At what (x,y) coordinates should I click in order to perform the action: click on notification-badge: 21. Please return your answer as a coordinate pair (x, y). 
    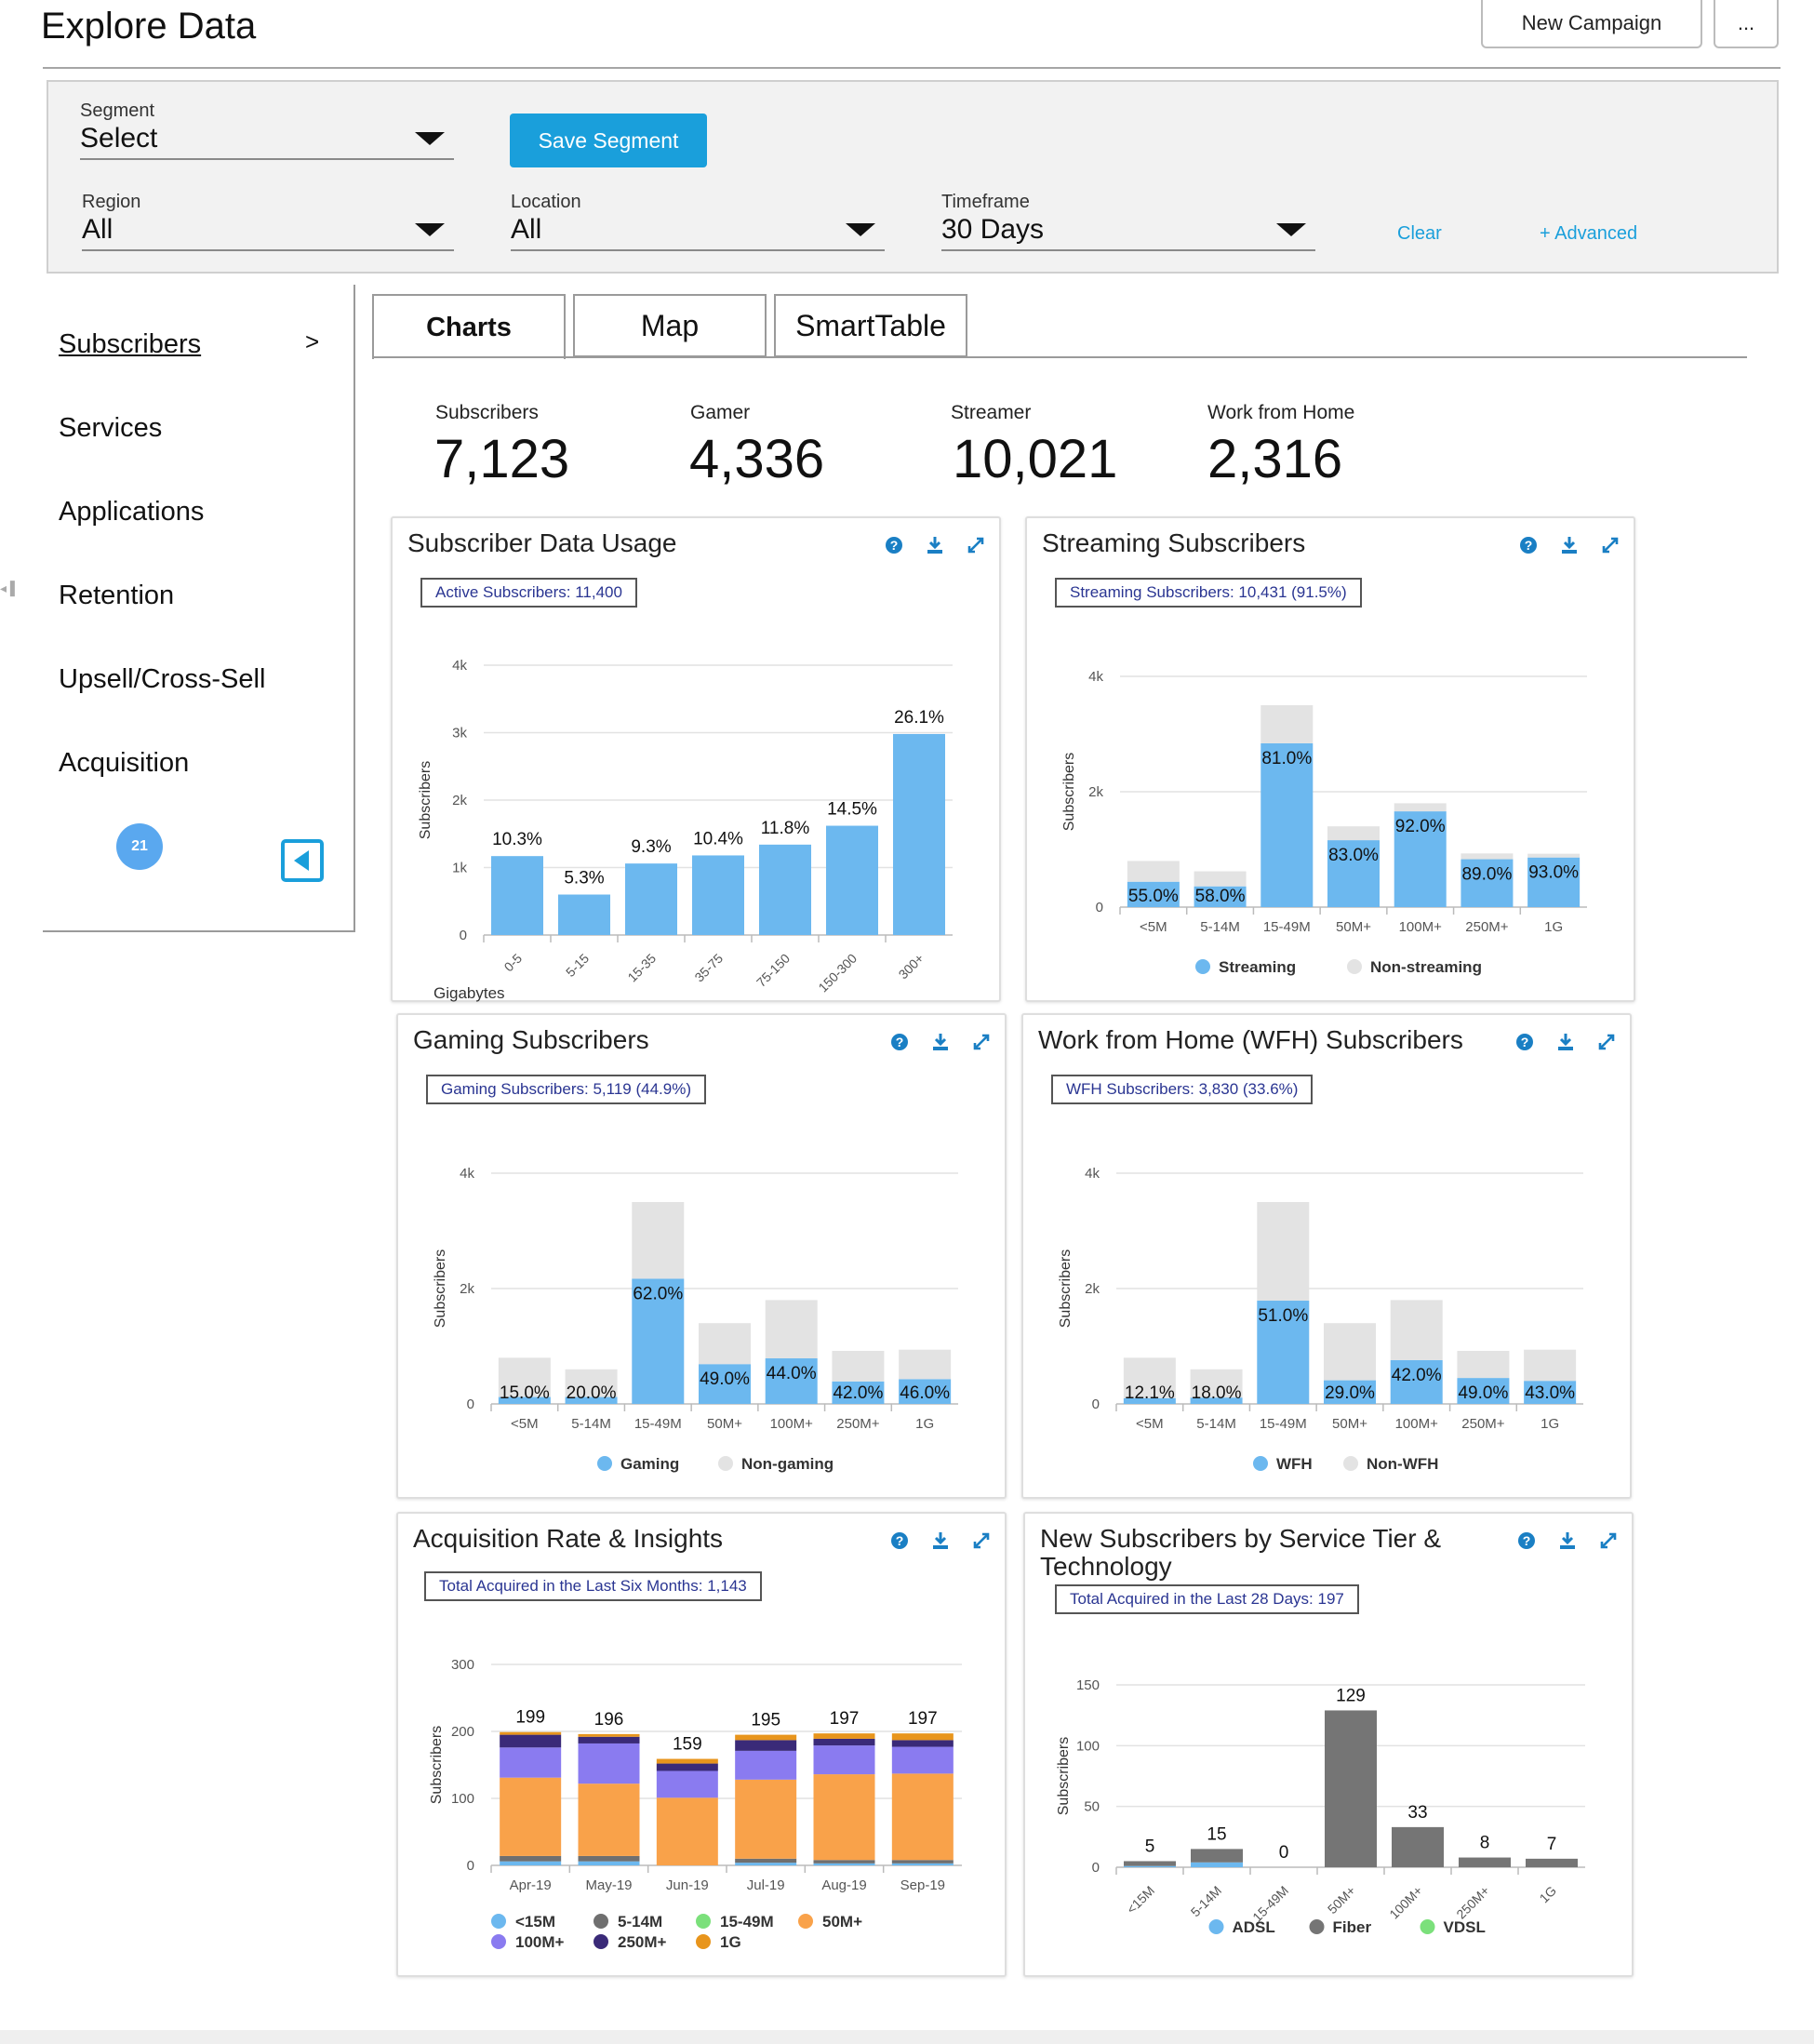
    Looking at the image, I should click on (139, 847).